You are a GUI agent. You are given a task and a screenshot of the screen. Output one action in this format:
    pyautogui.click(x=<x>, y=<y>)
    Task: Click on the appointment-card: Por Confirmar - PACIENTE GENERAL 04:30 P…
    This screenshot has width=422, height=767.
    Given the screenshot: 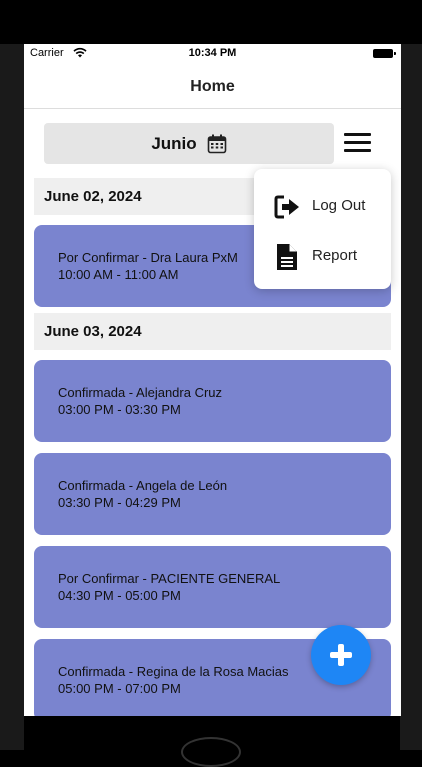 What is the action you would take?
    pyautogui.click(x=212, y=587)
    